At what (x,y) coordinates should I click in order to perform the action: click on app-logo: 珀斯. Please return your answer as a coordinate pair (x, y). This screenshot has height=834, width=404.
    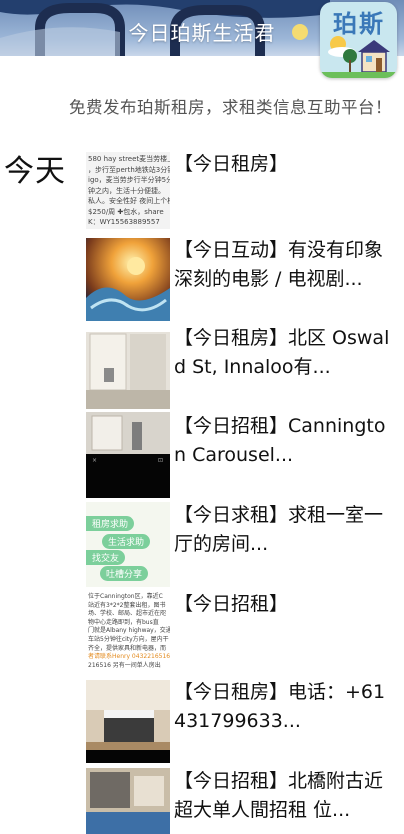
    Looking at the image, I should click on (358, 40).